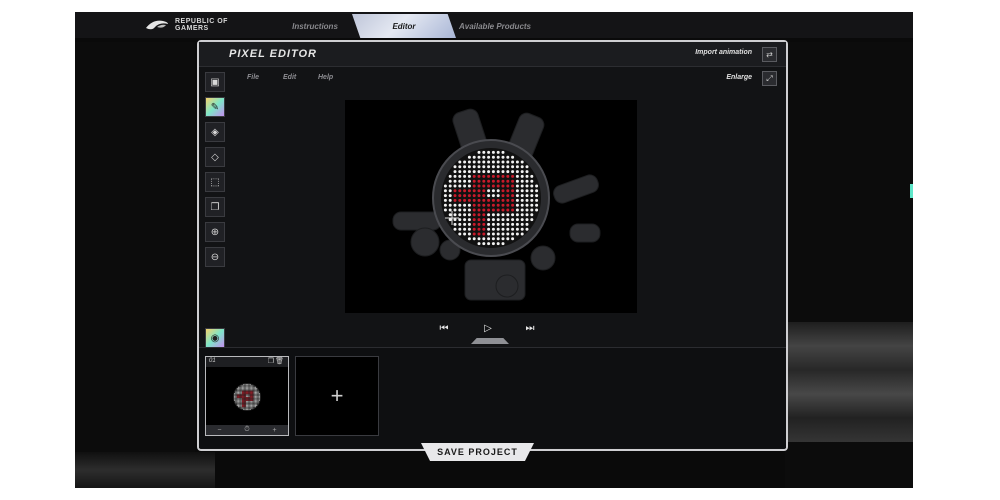  Describe the element at coordinates (315, 26) in the screenshot. I see `tab-instructions: Instructions` at that location.